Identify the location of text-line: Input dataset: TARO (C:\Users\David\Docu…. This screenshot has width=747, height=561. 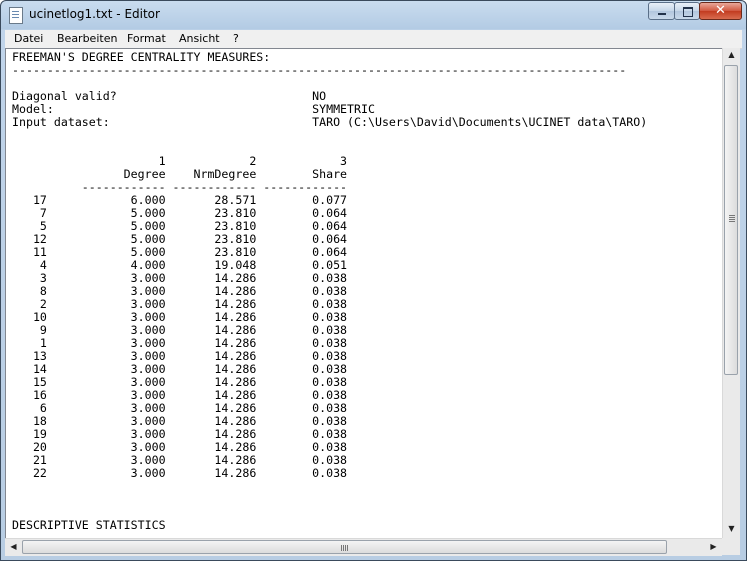
(330, 122).